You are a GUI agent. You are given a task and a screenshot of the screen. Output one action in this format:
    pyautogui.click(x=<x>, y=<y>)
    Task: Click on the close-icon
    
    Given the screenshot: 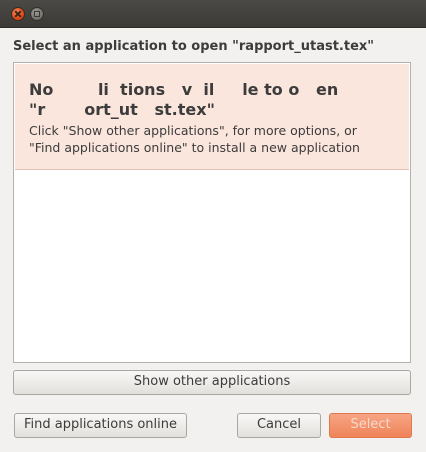 What is the action you would take?
    pyautogui.click(x=18, y=14)
    